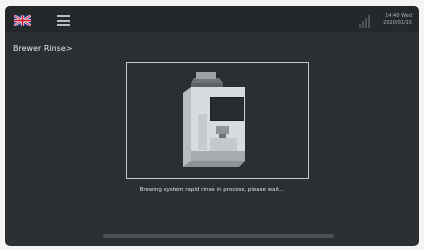  Describe the element at coordinates (218, 236) in the screenshot. I see `progress-bar` at that location.